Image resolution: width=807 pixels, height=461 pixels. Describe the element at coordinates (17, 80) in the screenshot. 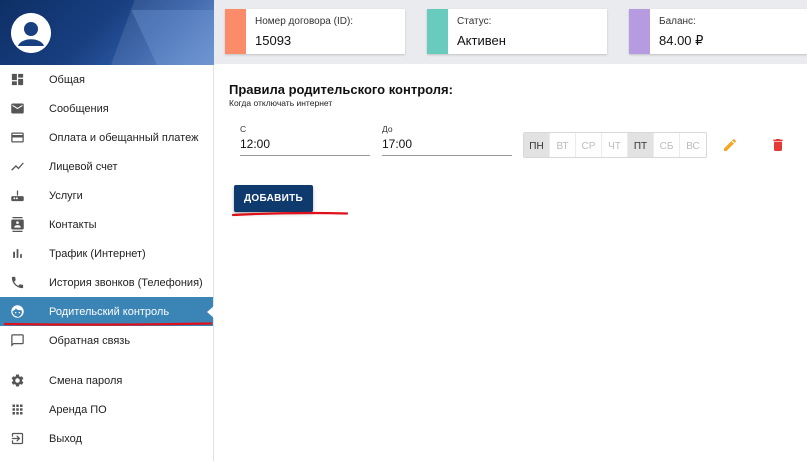

I see `dashboard-icon` at that location.